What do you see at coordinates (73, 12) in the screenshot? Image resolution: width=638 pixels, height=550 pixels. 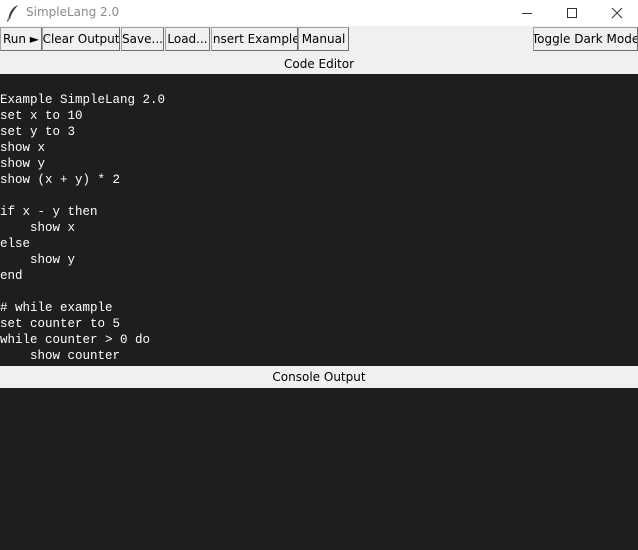 I see `window-title: SimpleLang 2.0` at bounding box center [73, 12].